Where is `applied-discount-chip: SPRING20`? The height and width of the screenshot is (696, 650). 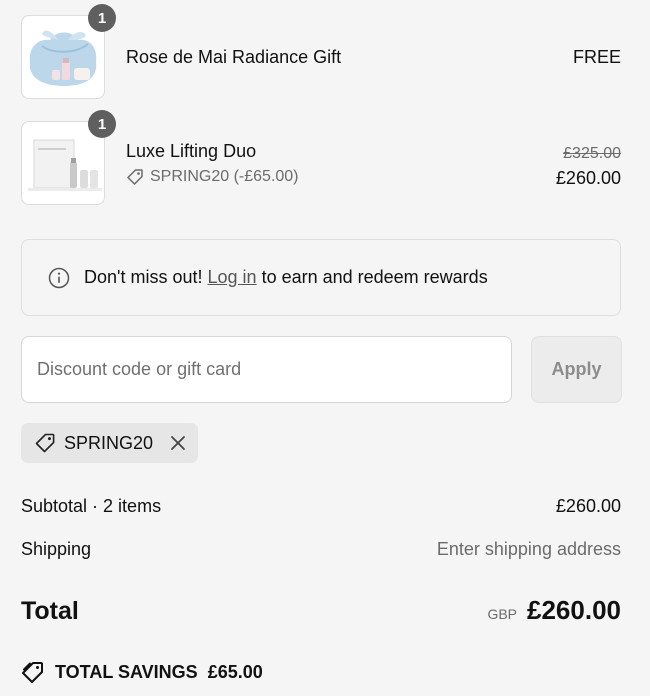
applied-discount-chip: SPRING20 is located at coordinates (109, 443).